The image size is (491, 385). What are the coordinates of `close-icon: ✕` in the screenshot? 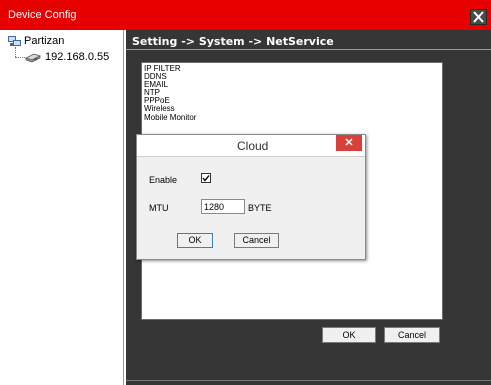 It's located at (349, 143).